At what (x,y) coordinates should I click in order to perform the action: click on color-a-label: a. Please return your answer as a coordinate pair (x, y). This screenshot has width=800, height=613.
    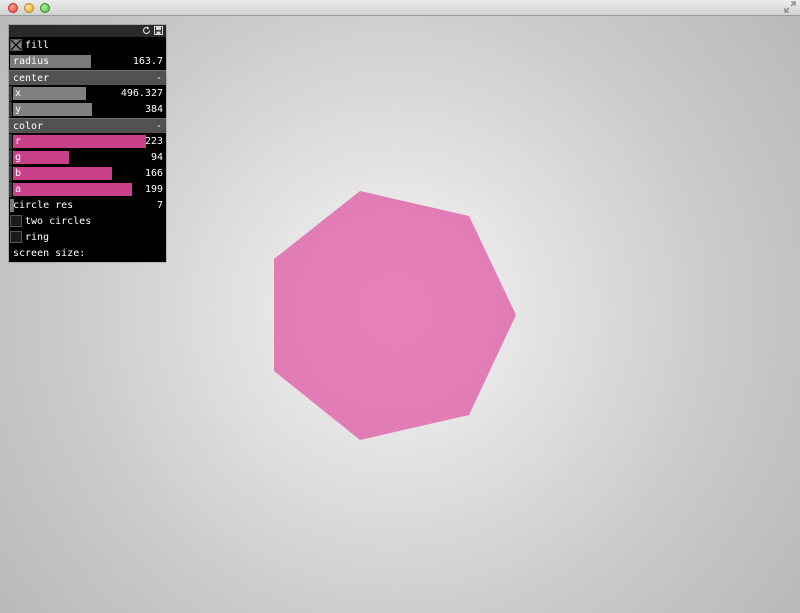
    Looking at the image, I should click on (18, 189).